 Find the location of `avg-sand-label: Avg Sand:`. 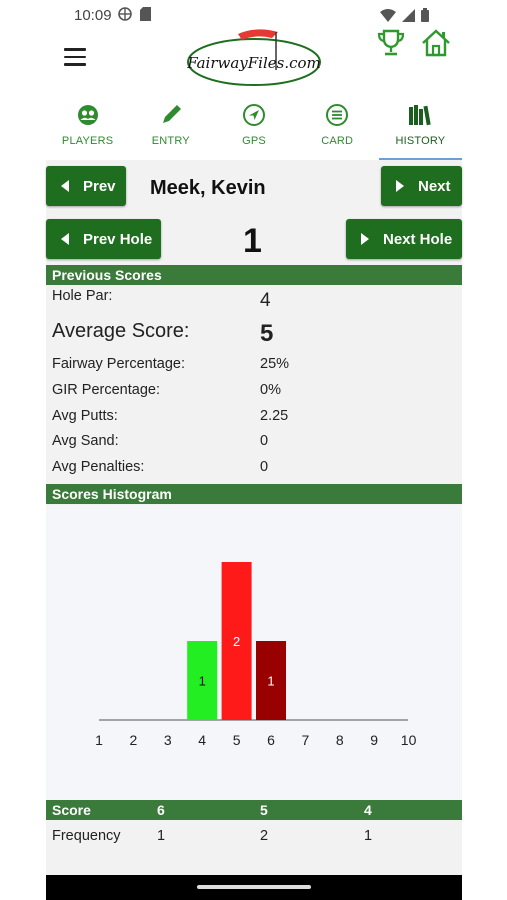

avg-sand-label: Avg Sand: is located at coordinates (85, 441).